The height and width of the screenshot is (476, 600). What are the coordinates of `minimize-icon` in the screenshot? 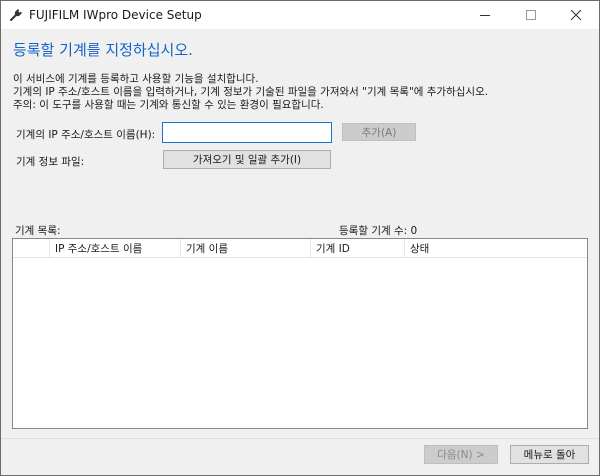 It's located at (485, 15).